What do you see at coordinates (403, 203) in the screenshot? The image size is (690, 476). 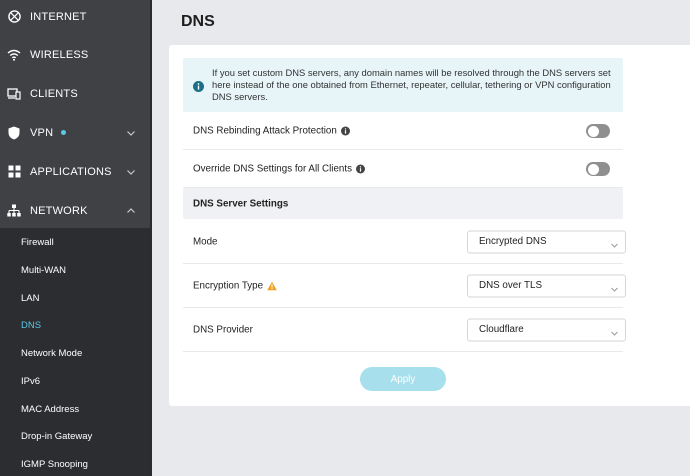 I see `dns-server-settings-header: DNS Server Settings` at bounding box center [403, 203].